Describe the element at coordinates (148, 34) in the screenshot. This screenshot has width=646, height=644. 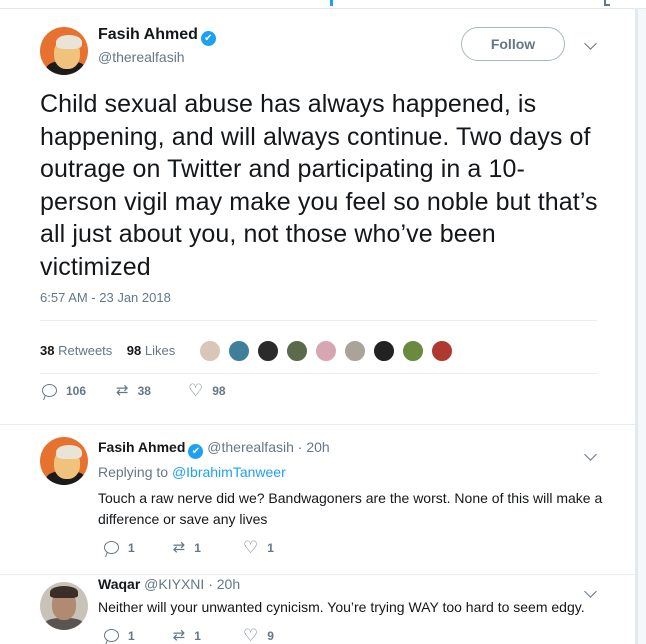
I see `author-name: Fasih Ahmed` at that location.